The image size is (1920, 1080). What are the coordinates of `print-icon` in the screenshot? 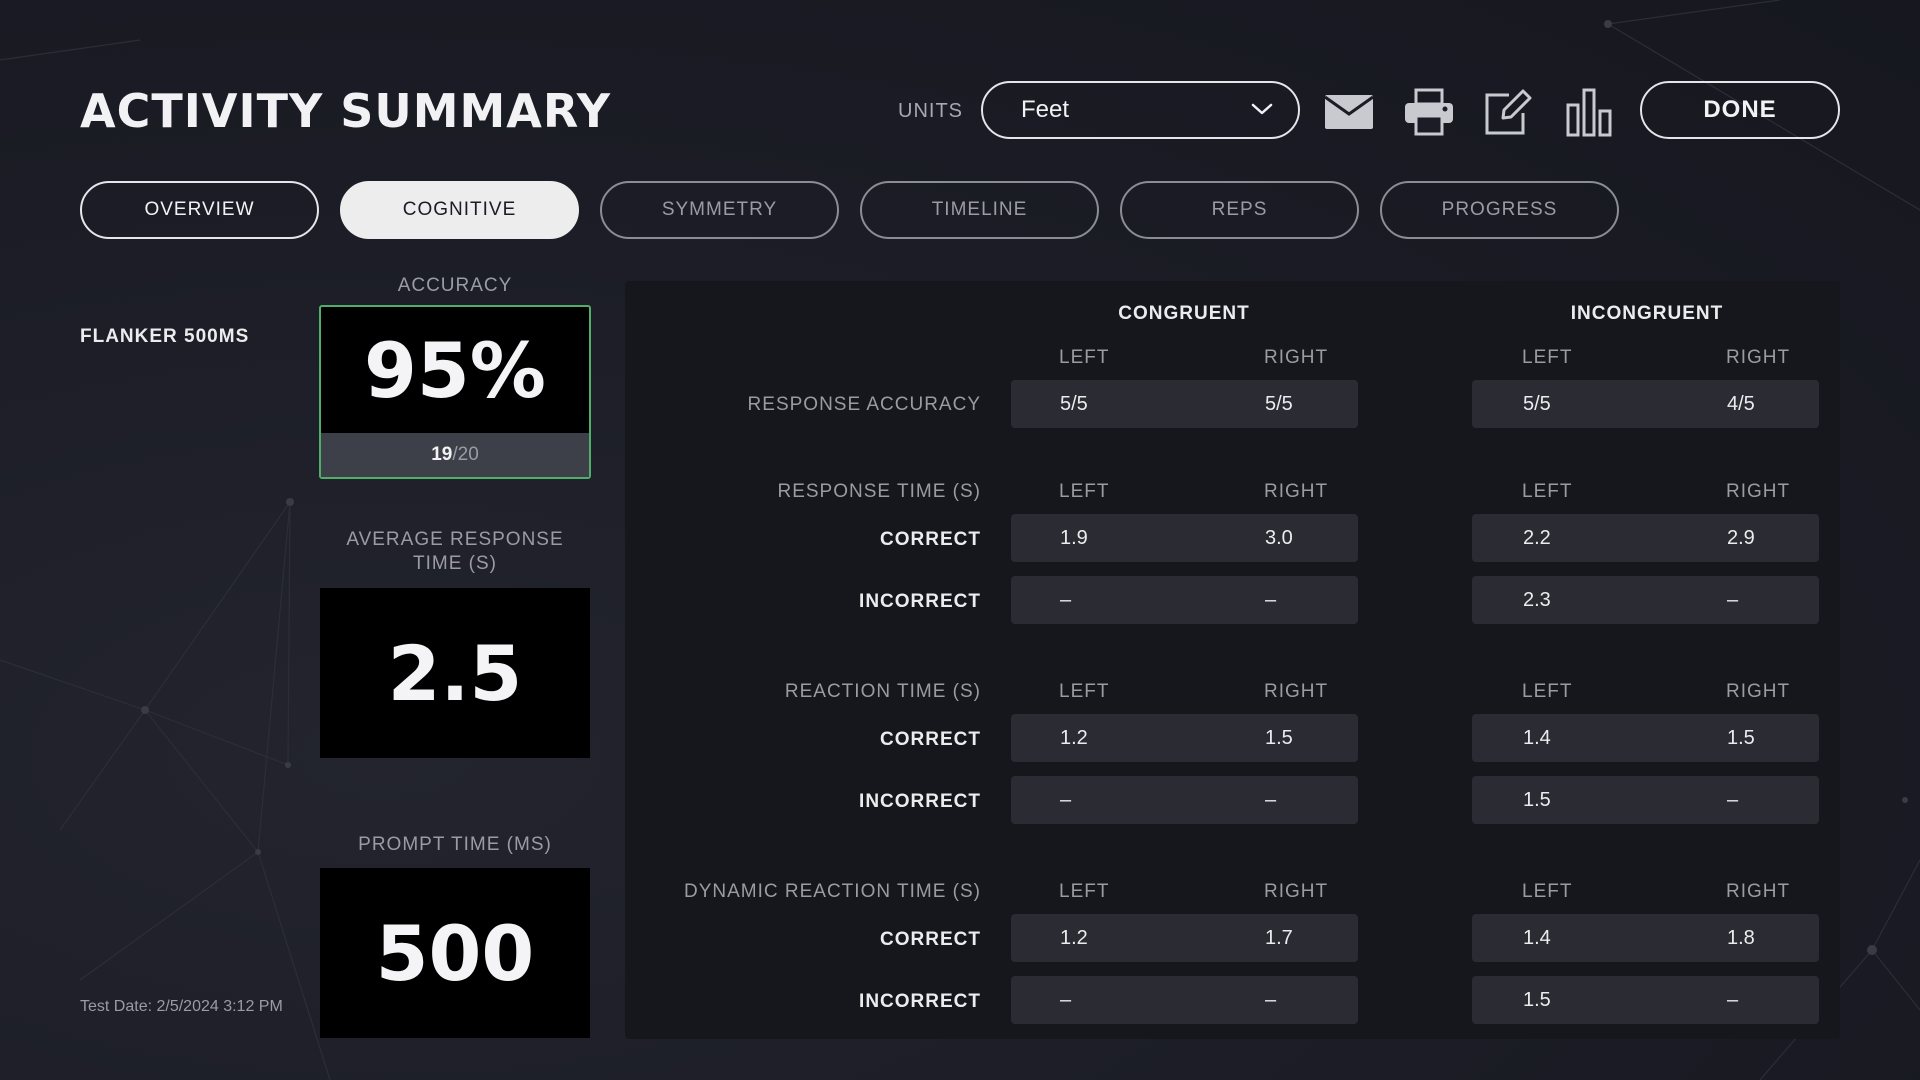 It's located at (1429, 112).